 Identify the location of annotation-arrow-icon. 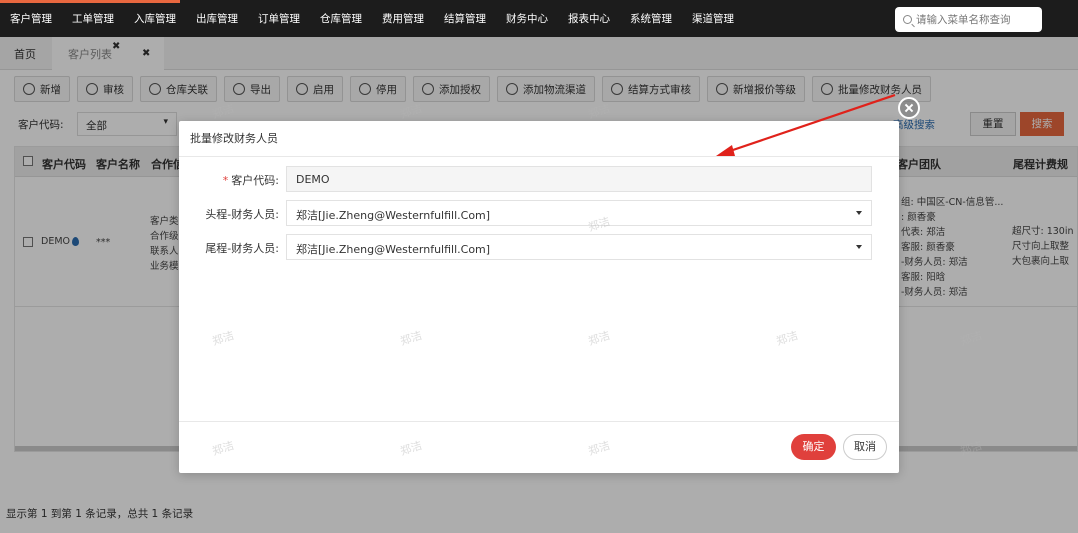
(806, 124).